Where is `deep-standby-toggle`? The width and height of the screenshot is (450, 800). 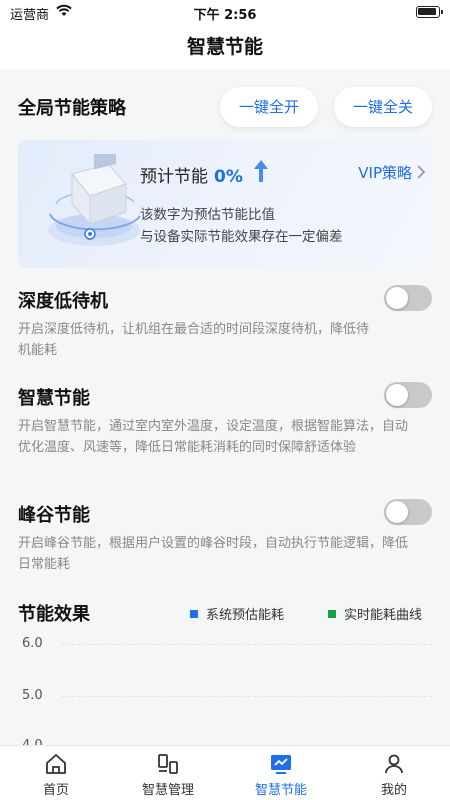
deep-standby-toggle is located at coordinates (408, 298).